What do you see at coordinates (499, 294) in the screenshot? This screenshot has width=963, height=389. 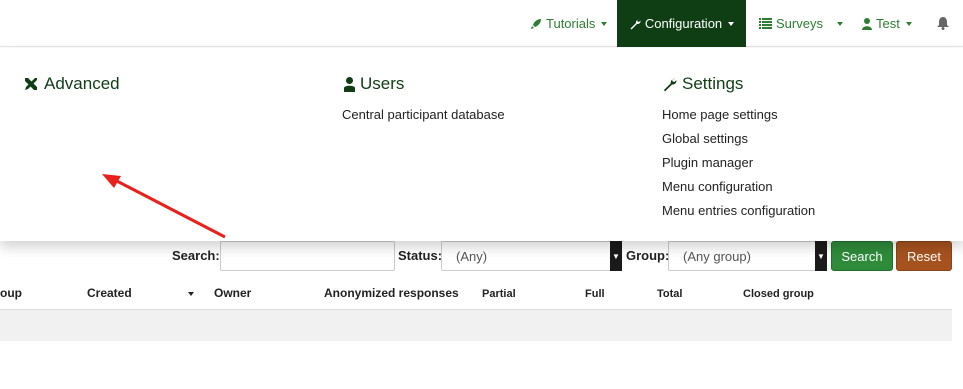 I see `column-header-partial: Partial` at bounding box center [499, 294].